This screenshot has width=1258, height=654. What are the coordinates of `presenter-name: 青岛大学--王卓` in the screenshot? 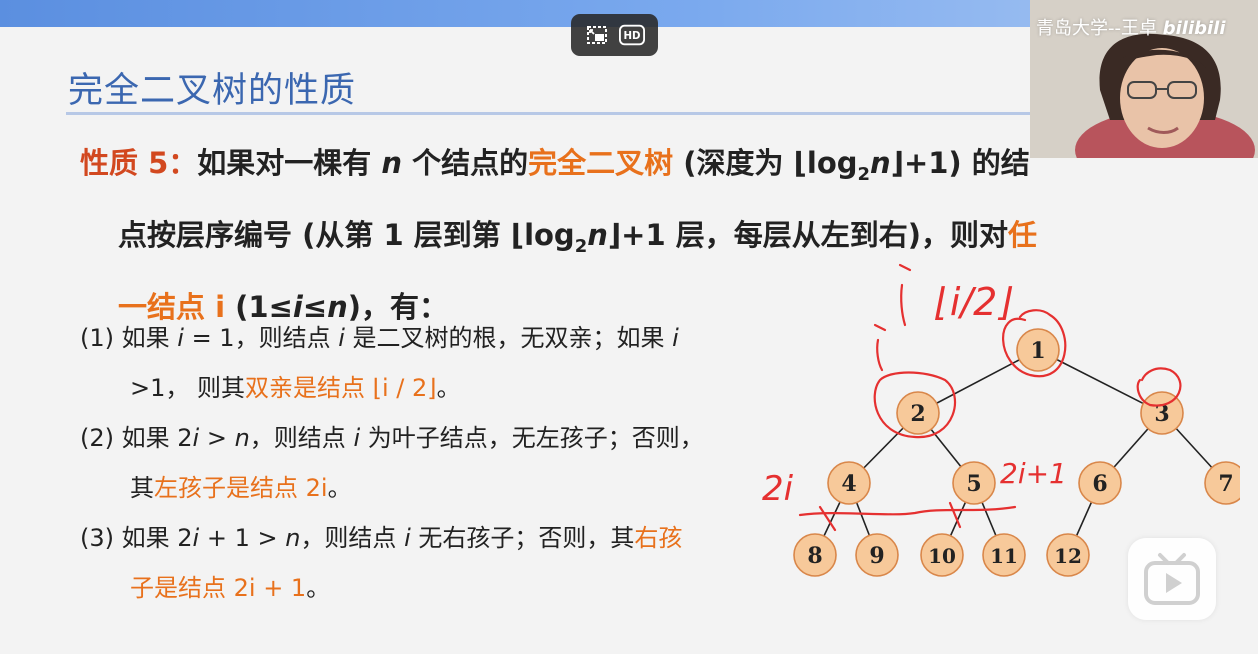 It's located at (1096, 28).